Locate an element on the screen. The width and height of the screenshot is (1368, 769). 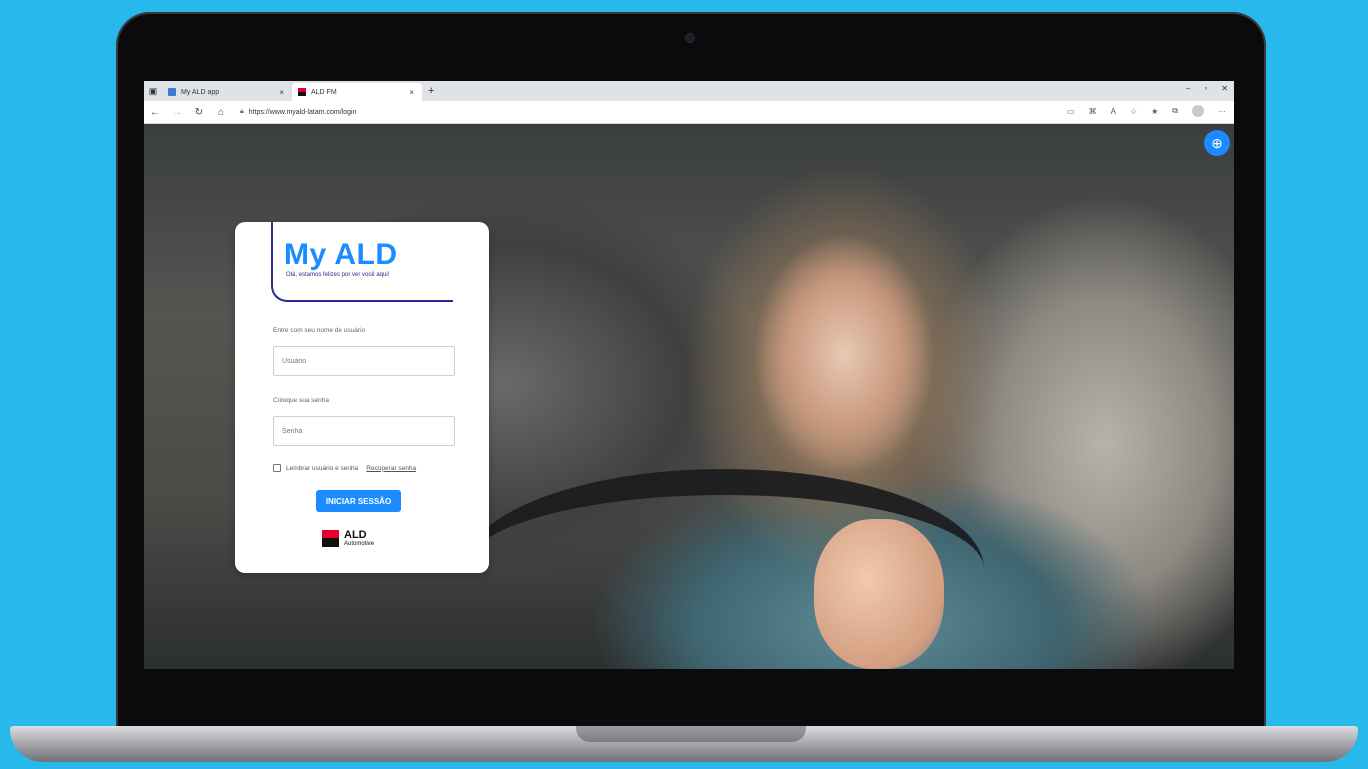
remember-label: Lembrar usuário e senha is located at coordinates (322, 468).